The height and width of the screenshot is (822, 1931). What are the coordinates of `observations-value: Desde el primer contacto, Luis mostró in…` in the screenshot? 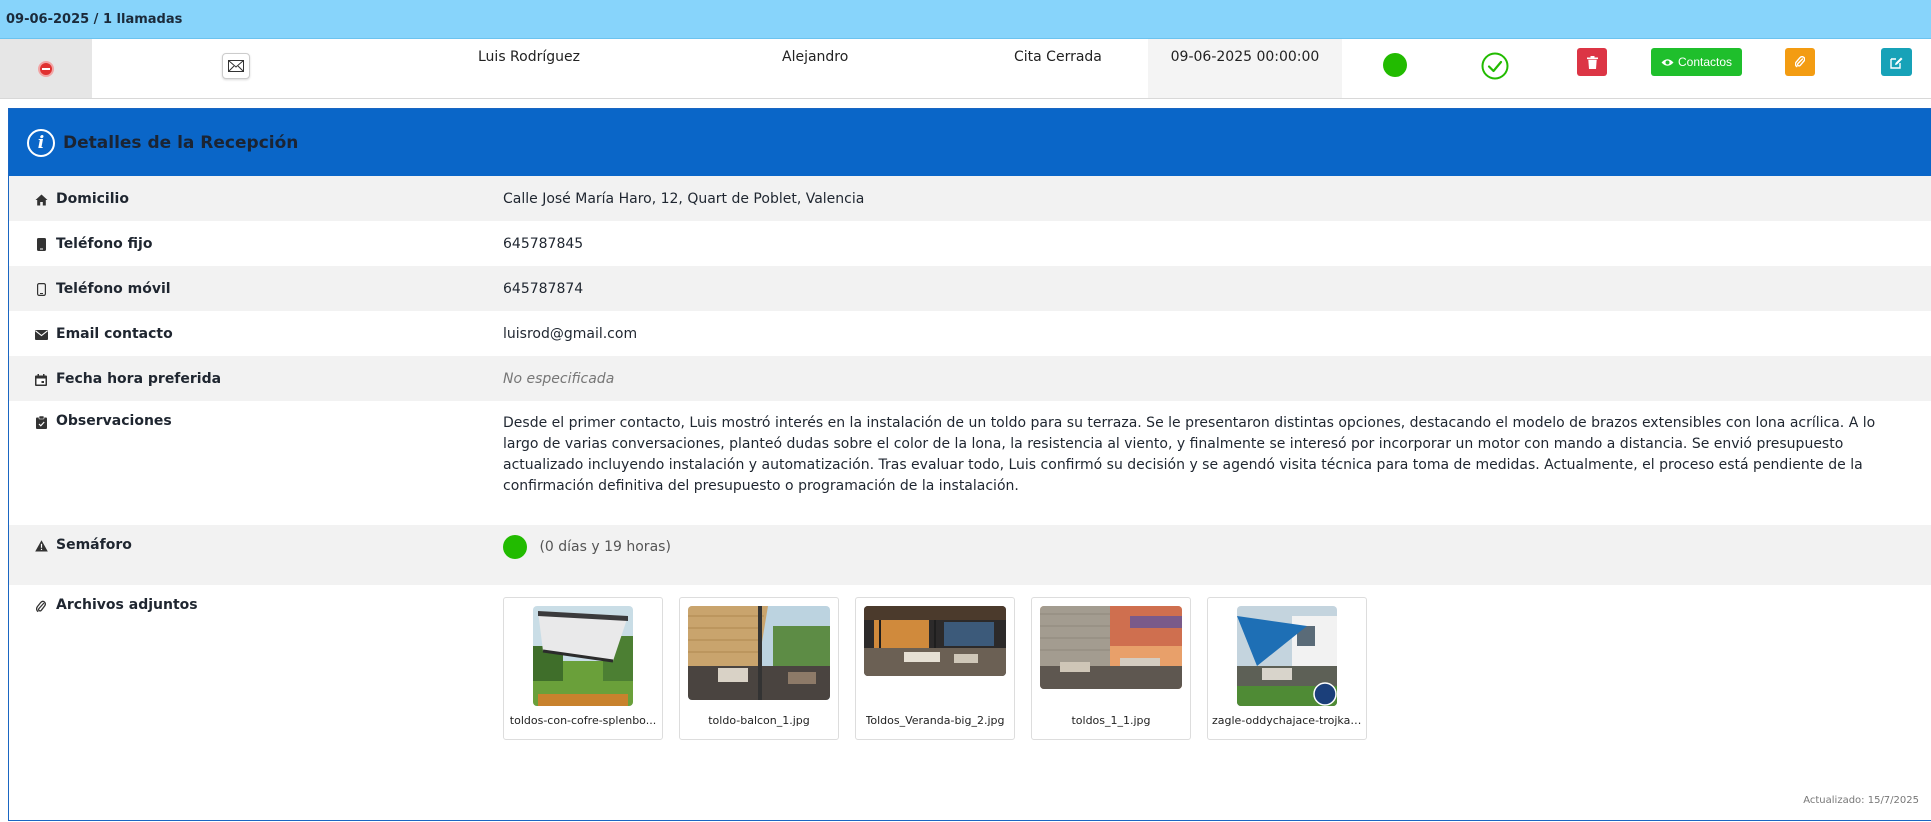 It's located at (1189, 454).